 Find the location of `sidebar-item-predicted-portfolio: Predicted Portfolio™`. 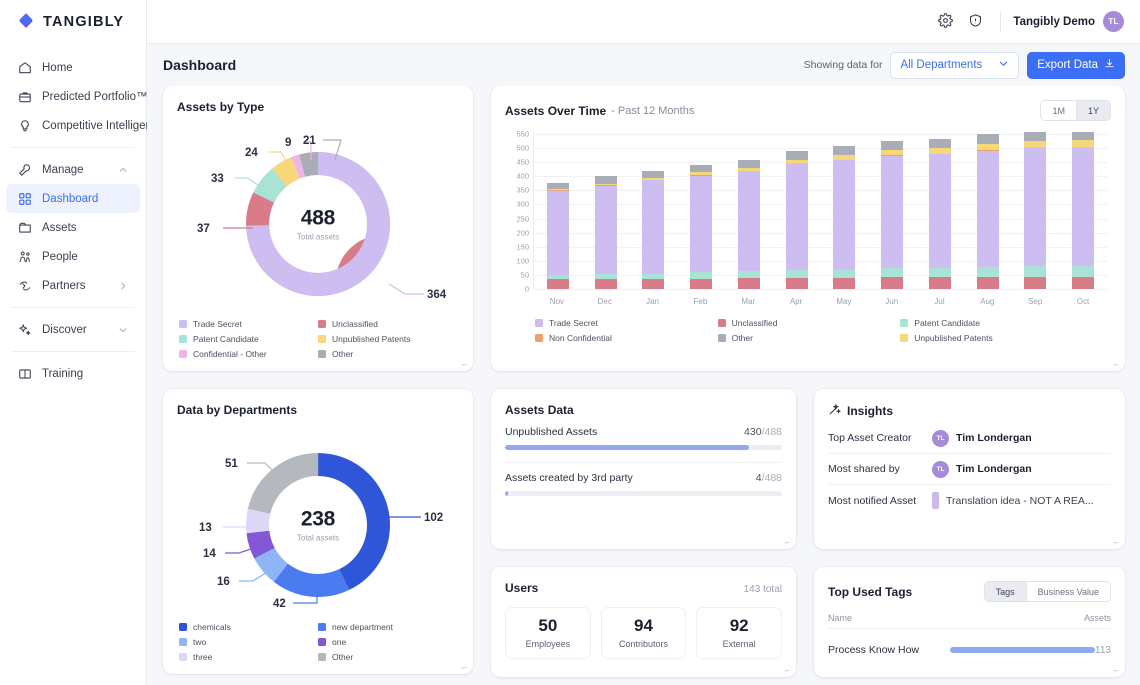

sidebar-item-predicted-portfolio: Predicted Portfolio™ is located at coordinates (76, 96).